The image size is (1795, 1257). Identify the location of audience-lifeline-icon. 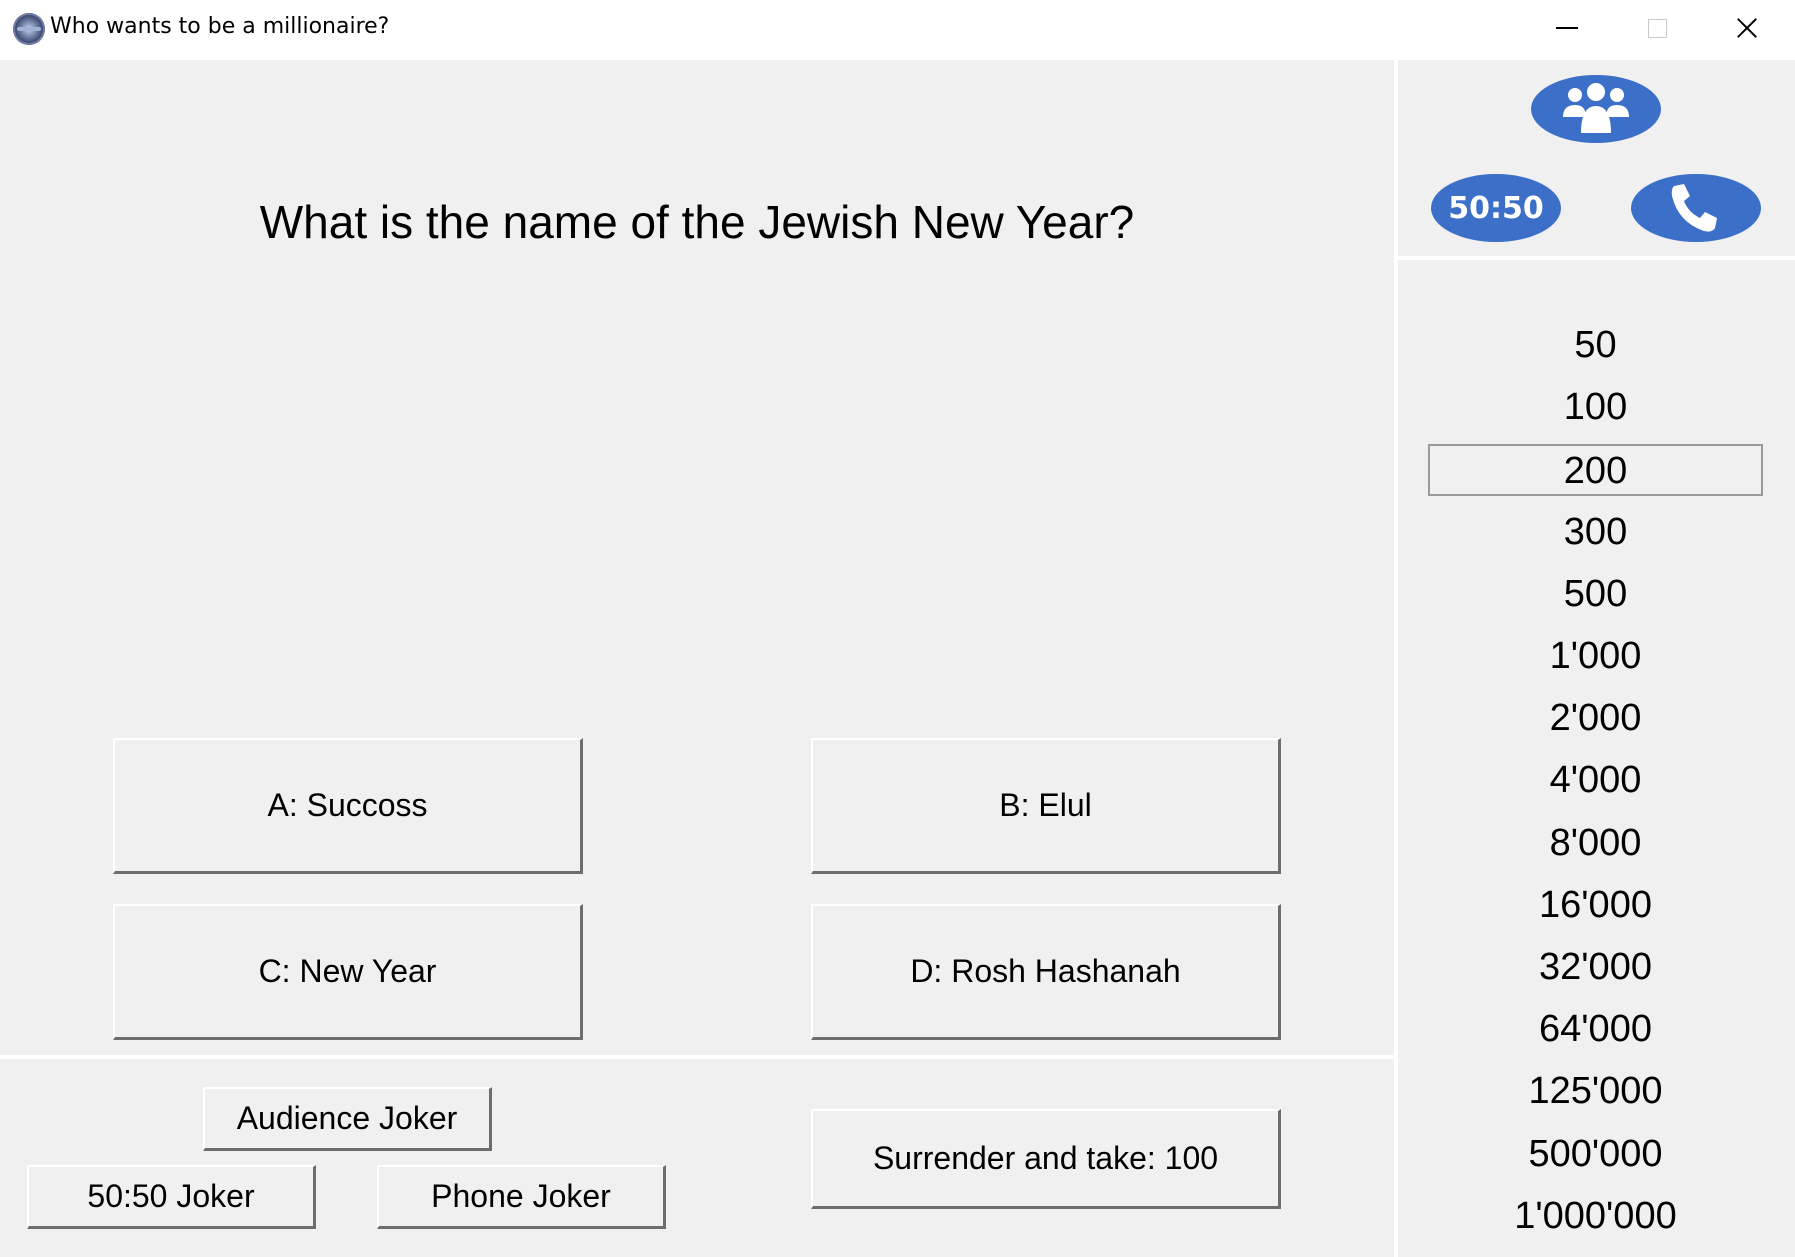
(1596, 109).